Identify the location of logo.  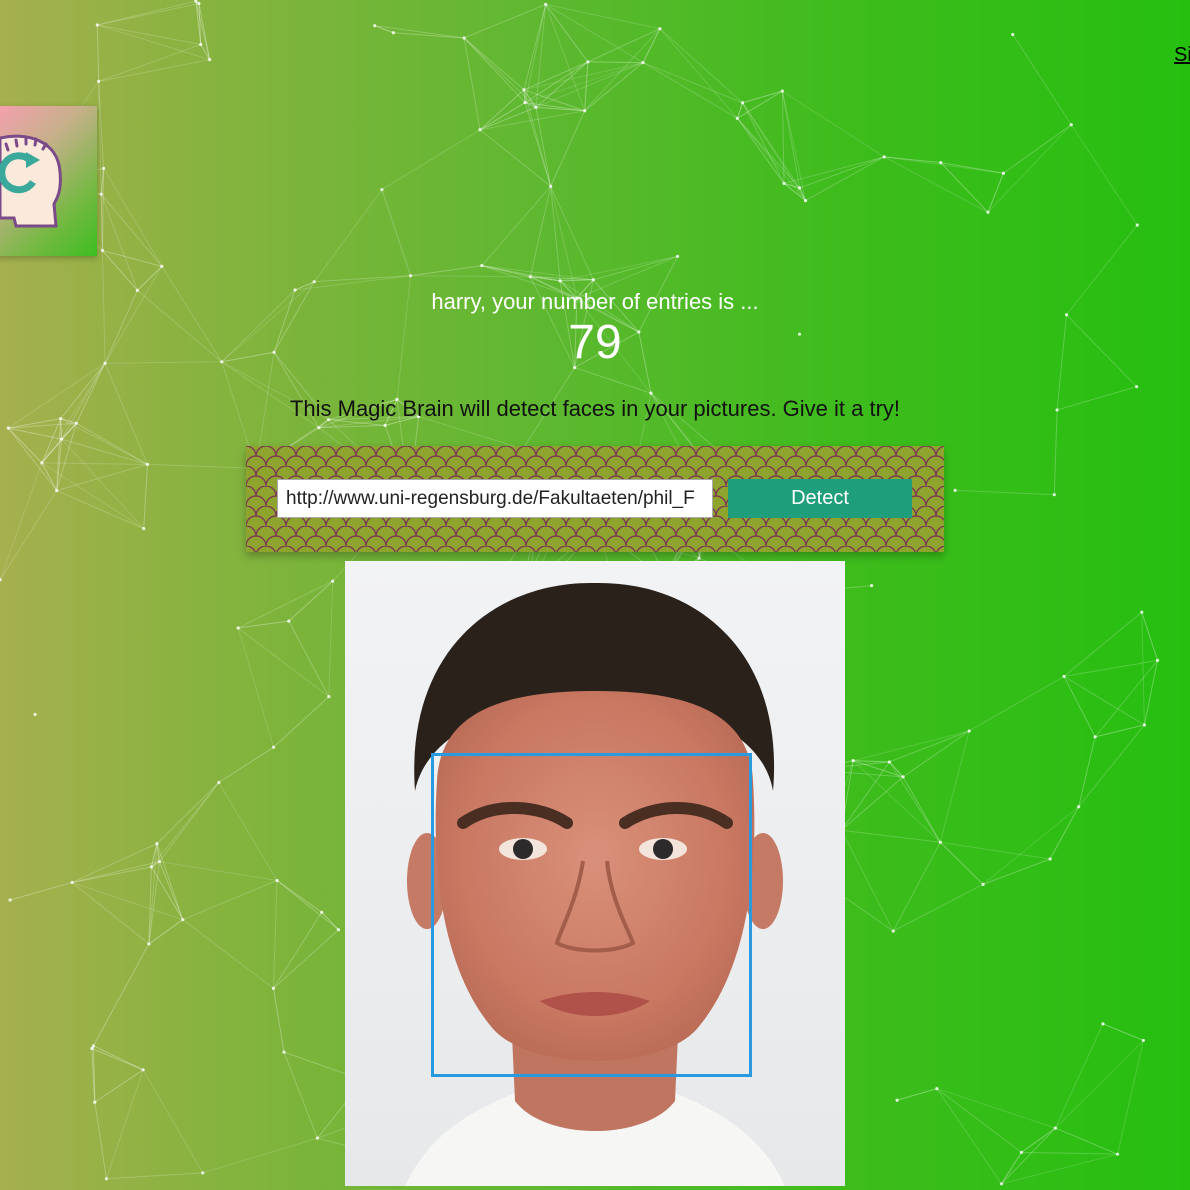
(48, 181).